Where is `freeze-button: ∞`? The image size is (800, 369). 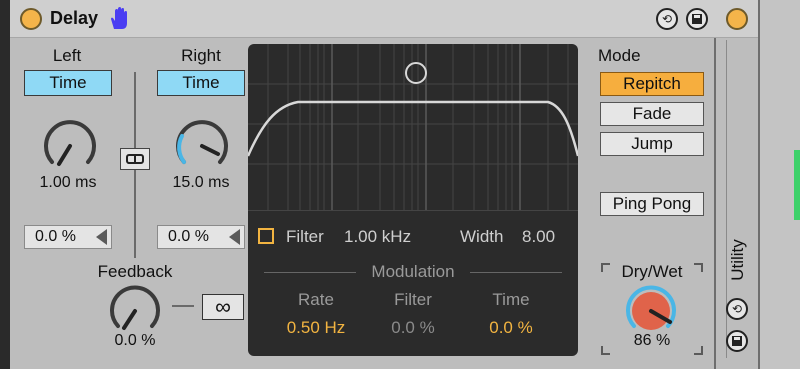 freeze-button: ∞ is located at coordinates (223, 307).